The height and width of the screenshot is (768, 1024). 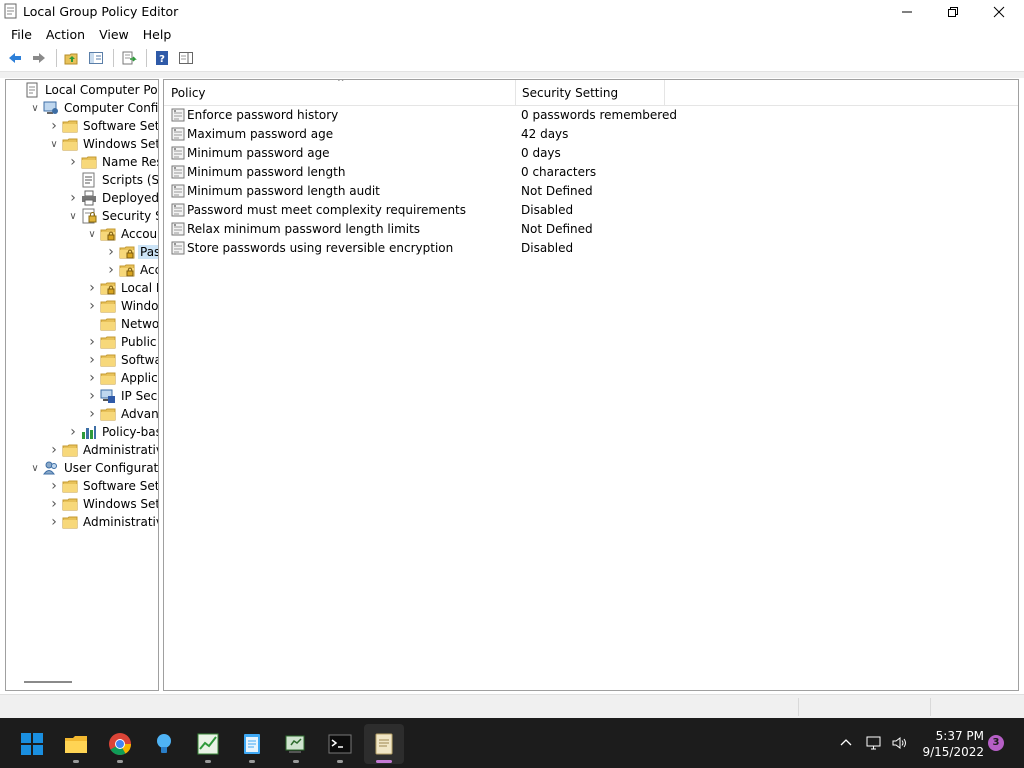 What do you see at coordinates (157, 34) in the screenshot?
I see `menu-help: Help` at bounding box center [157, 34].